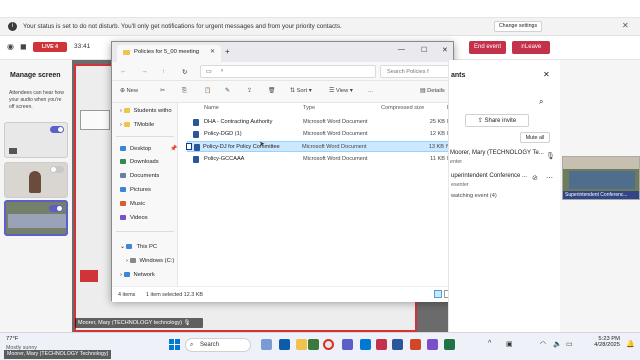 Image resolution: width=640 pixels, height=360 pixels. What do you see at coordinates (135, 190) in the screenshot?
I see `nav-item-pictures: Pictures` at bounding box center [135, 190].